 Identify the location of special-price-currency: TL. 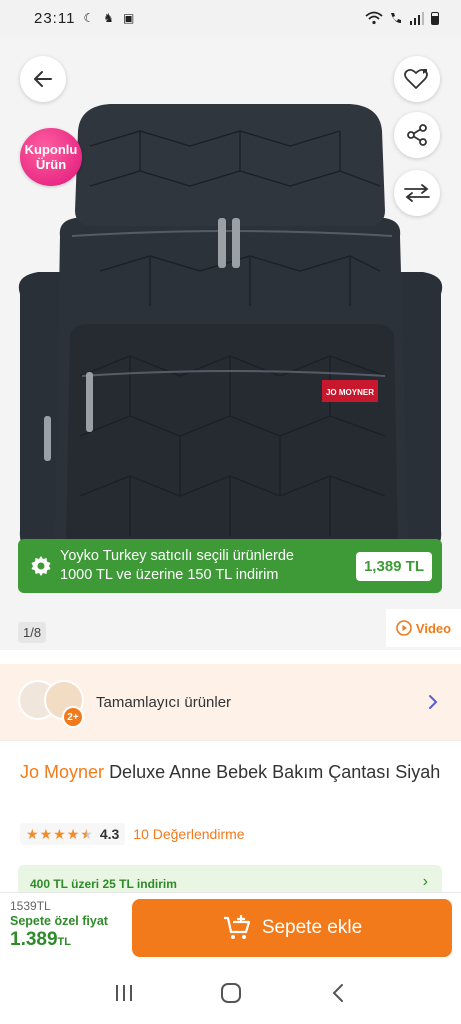
(64, 942).